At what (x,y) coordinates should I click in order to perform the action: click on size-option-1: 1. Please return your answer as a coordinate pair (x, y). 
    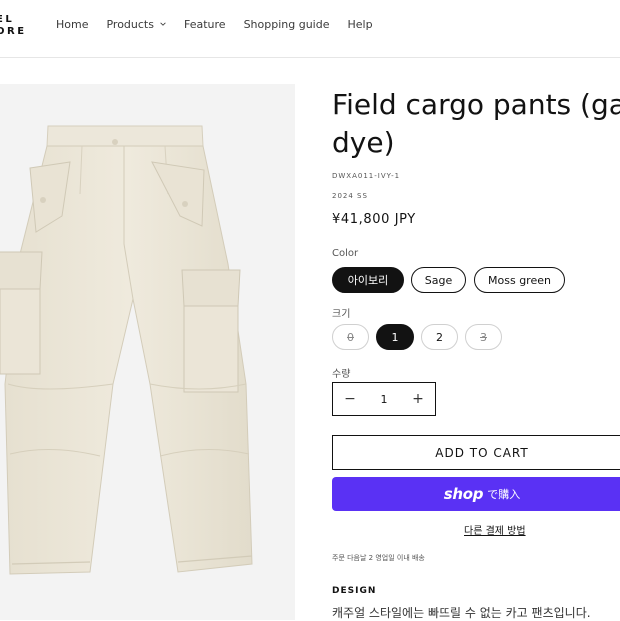
    Looking at the image, I should click on (395, 337).